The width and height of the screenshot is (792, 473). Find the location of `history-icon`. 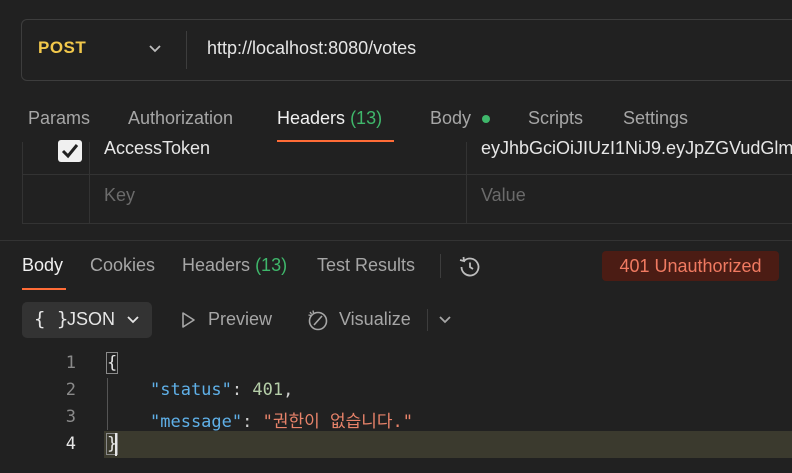

history-icon is located at coordinates (470, 267).